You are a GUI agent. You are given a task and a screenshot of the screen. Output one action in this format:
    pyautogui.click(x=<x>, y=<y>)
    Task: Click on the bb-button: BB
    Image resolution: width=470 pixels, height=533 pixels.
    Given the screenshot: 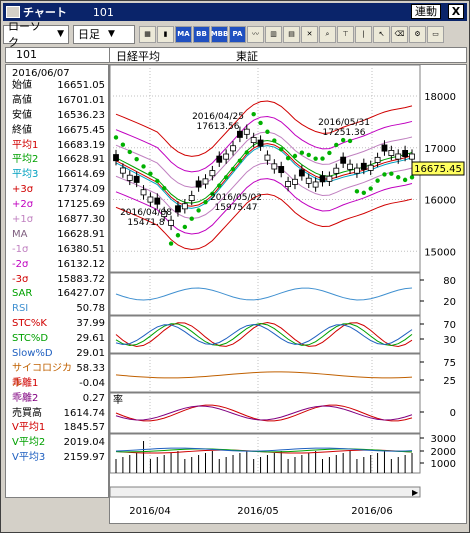 What is the action you would take?
    pyautogui.click(x=201, y=34)
    